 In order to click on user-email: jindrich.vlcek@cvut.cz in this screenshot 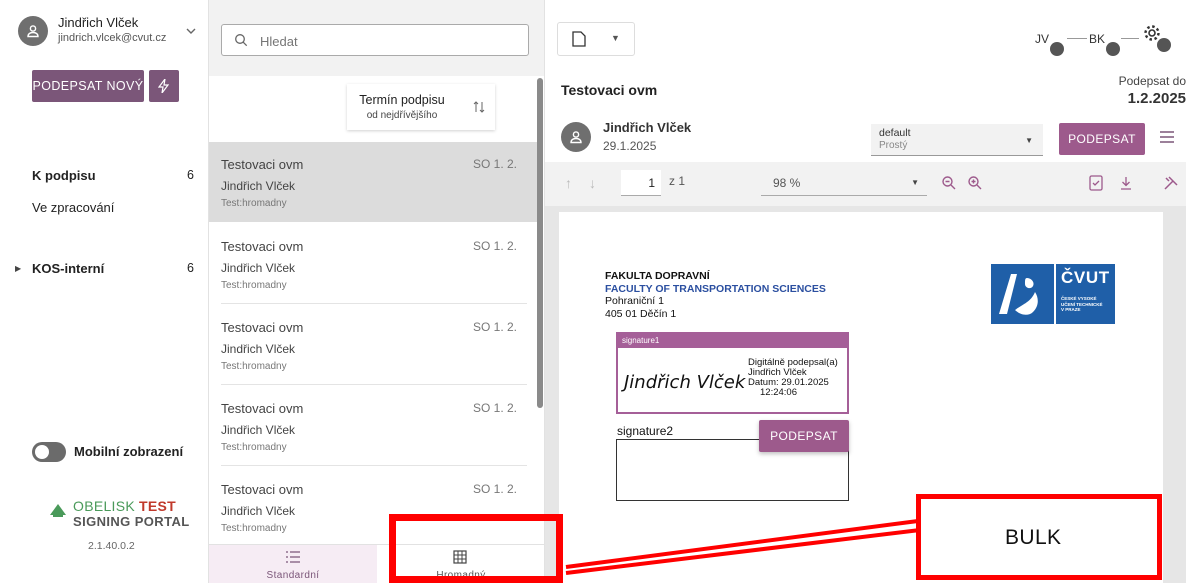, I will do `click(112, 38)`.